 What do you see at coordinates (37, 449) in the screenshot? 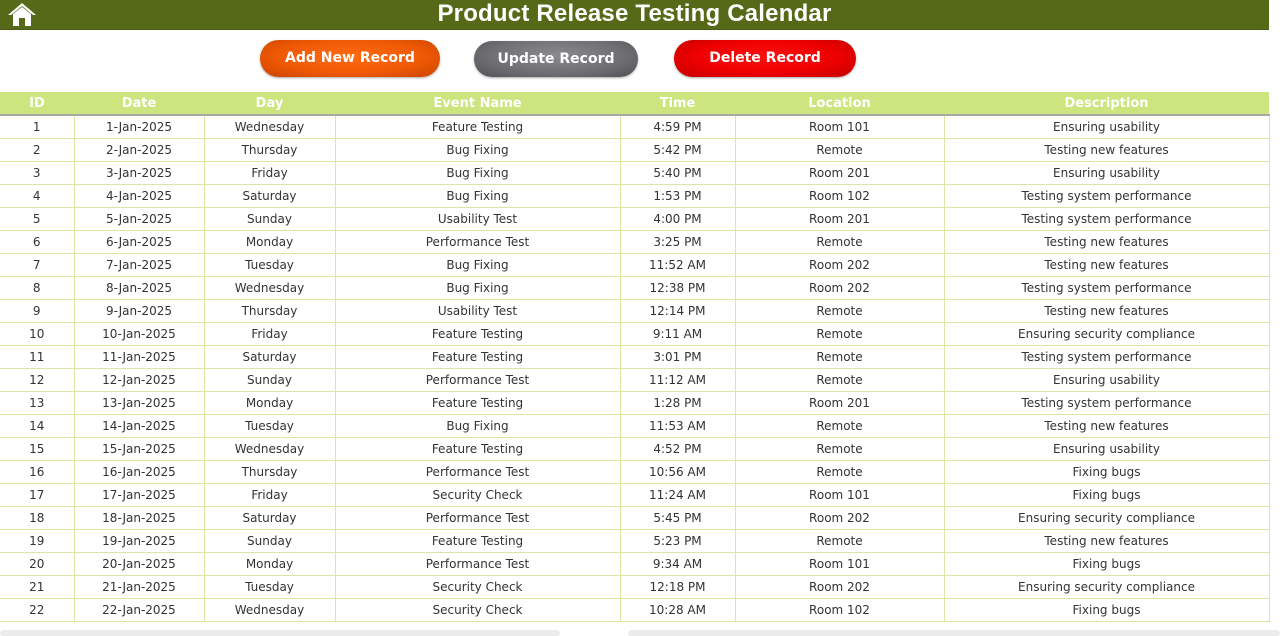
I see `cell-id: 15` at bounding box center [37, 449].